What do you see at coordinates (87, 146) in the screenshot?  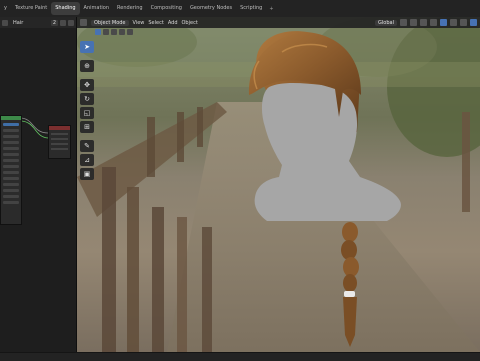 I see `annotate-tool-icon: ✎` at bounding box center [87, 146].